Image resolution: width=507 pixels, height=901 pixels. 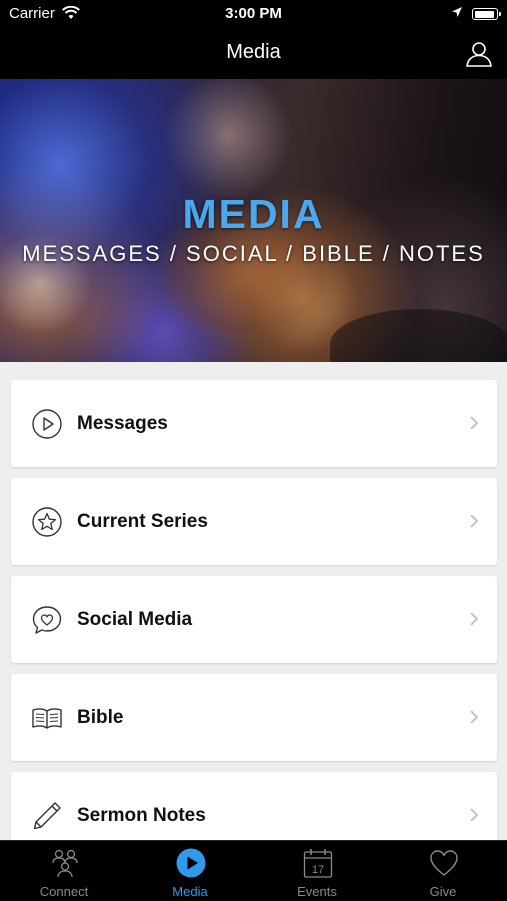 What do you see at coordinates (444, 863) in the screenshot?
I see `heart-icon` at bounding box center [444, 863].